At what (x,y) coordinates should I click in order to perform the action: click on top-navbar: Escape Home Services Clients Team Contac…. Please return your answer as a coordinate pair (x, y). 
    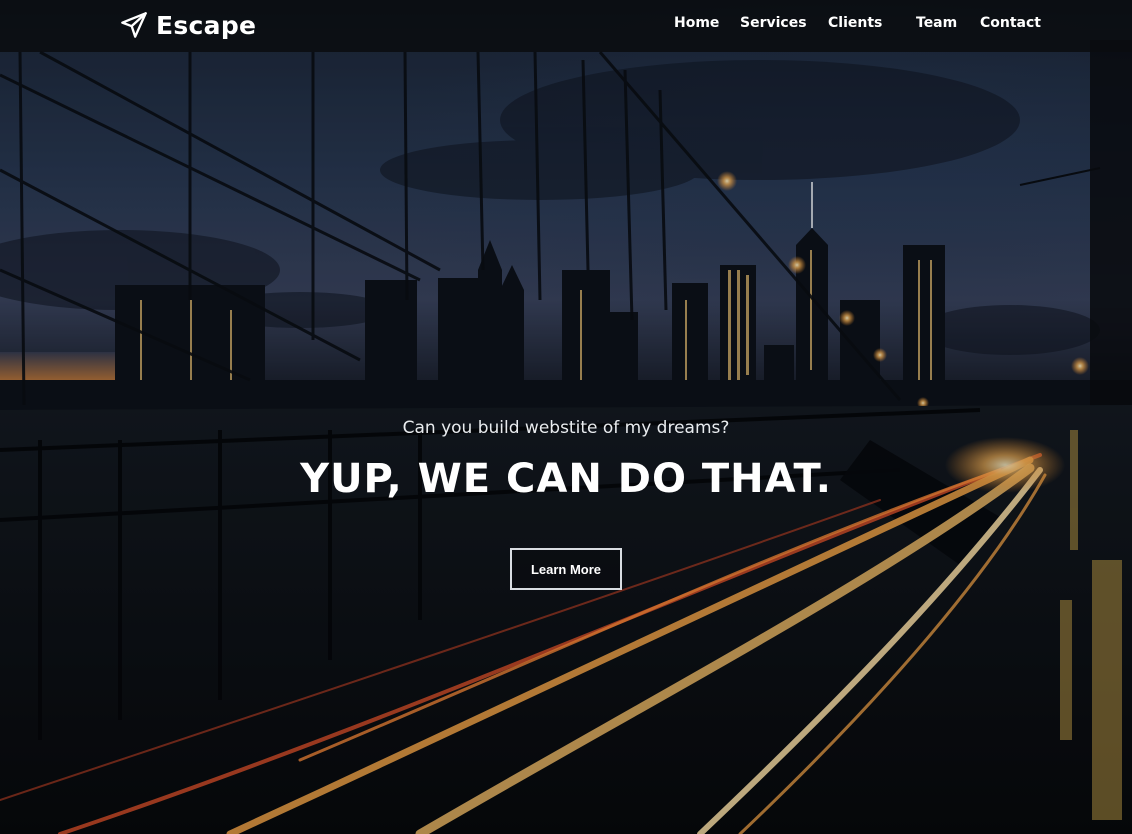
    Looking at the image, I should click on (566, 26).